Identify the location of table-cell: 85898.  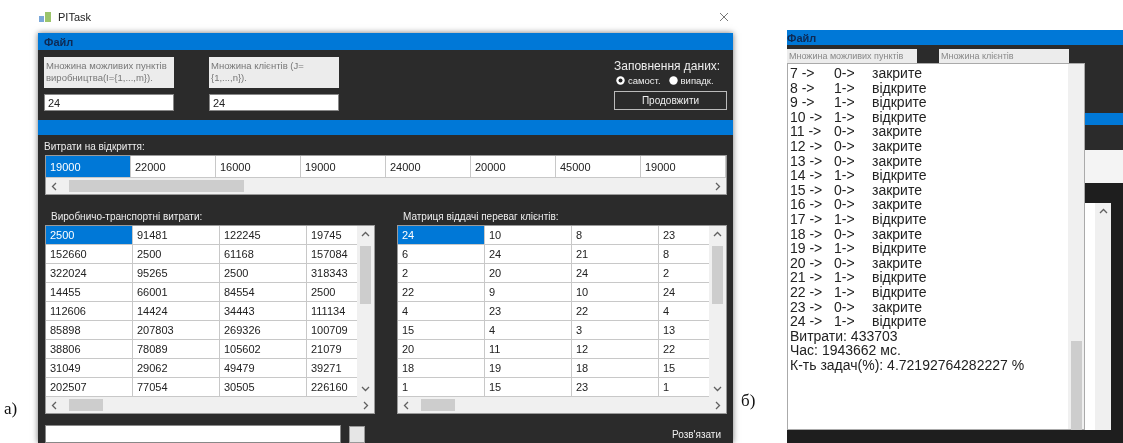
(89, 330).